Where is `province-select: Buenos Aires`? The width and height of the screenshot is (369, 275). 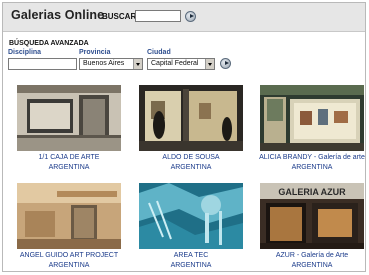 province-select: Buenos Aires is located at coordinates (111, 64).